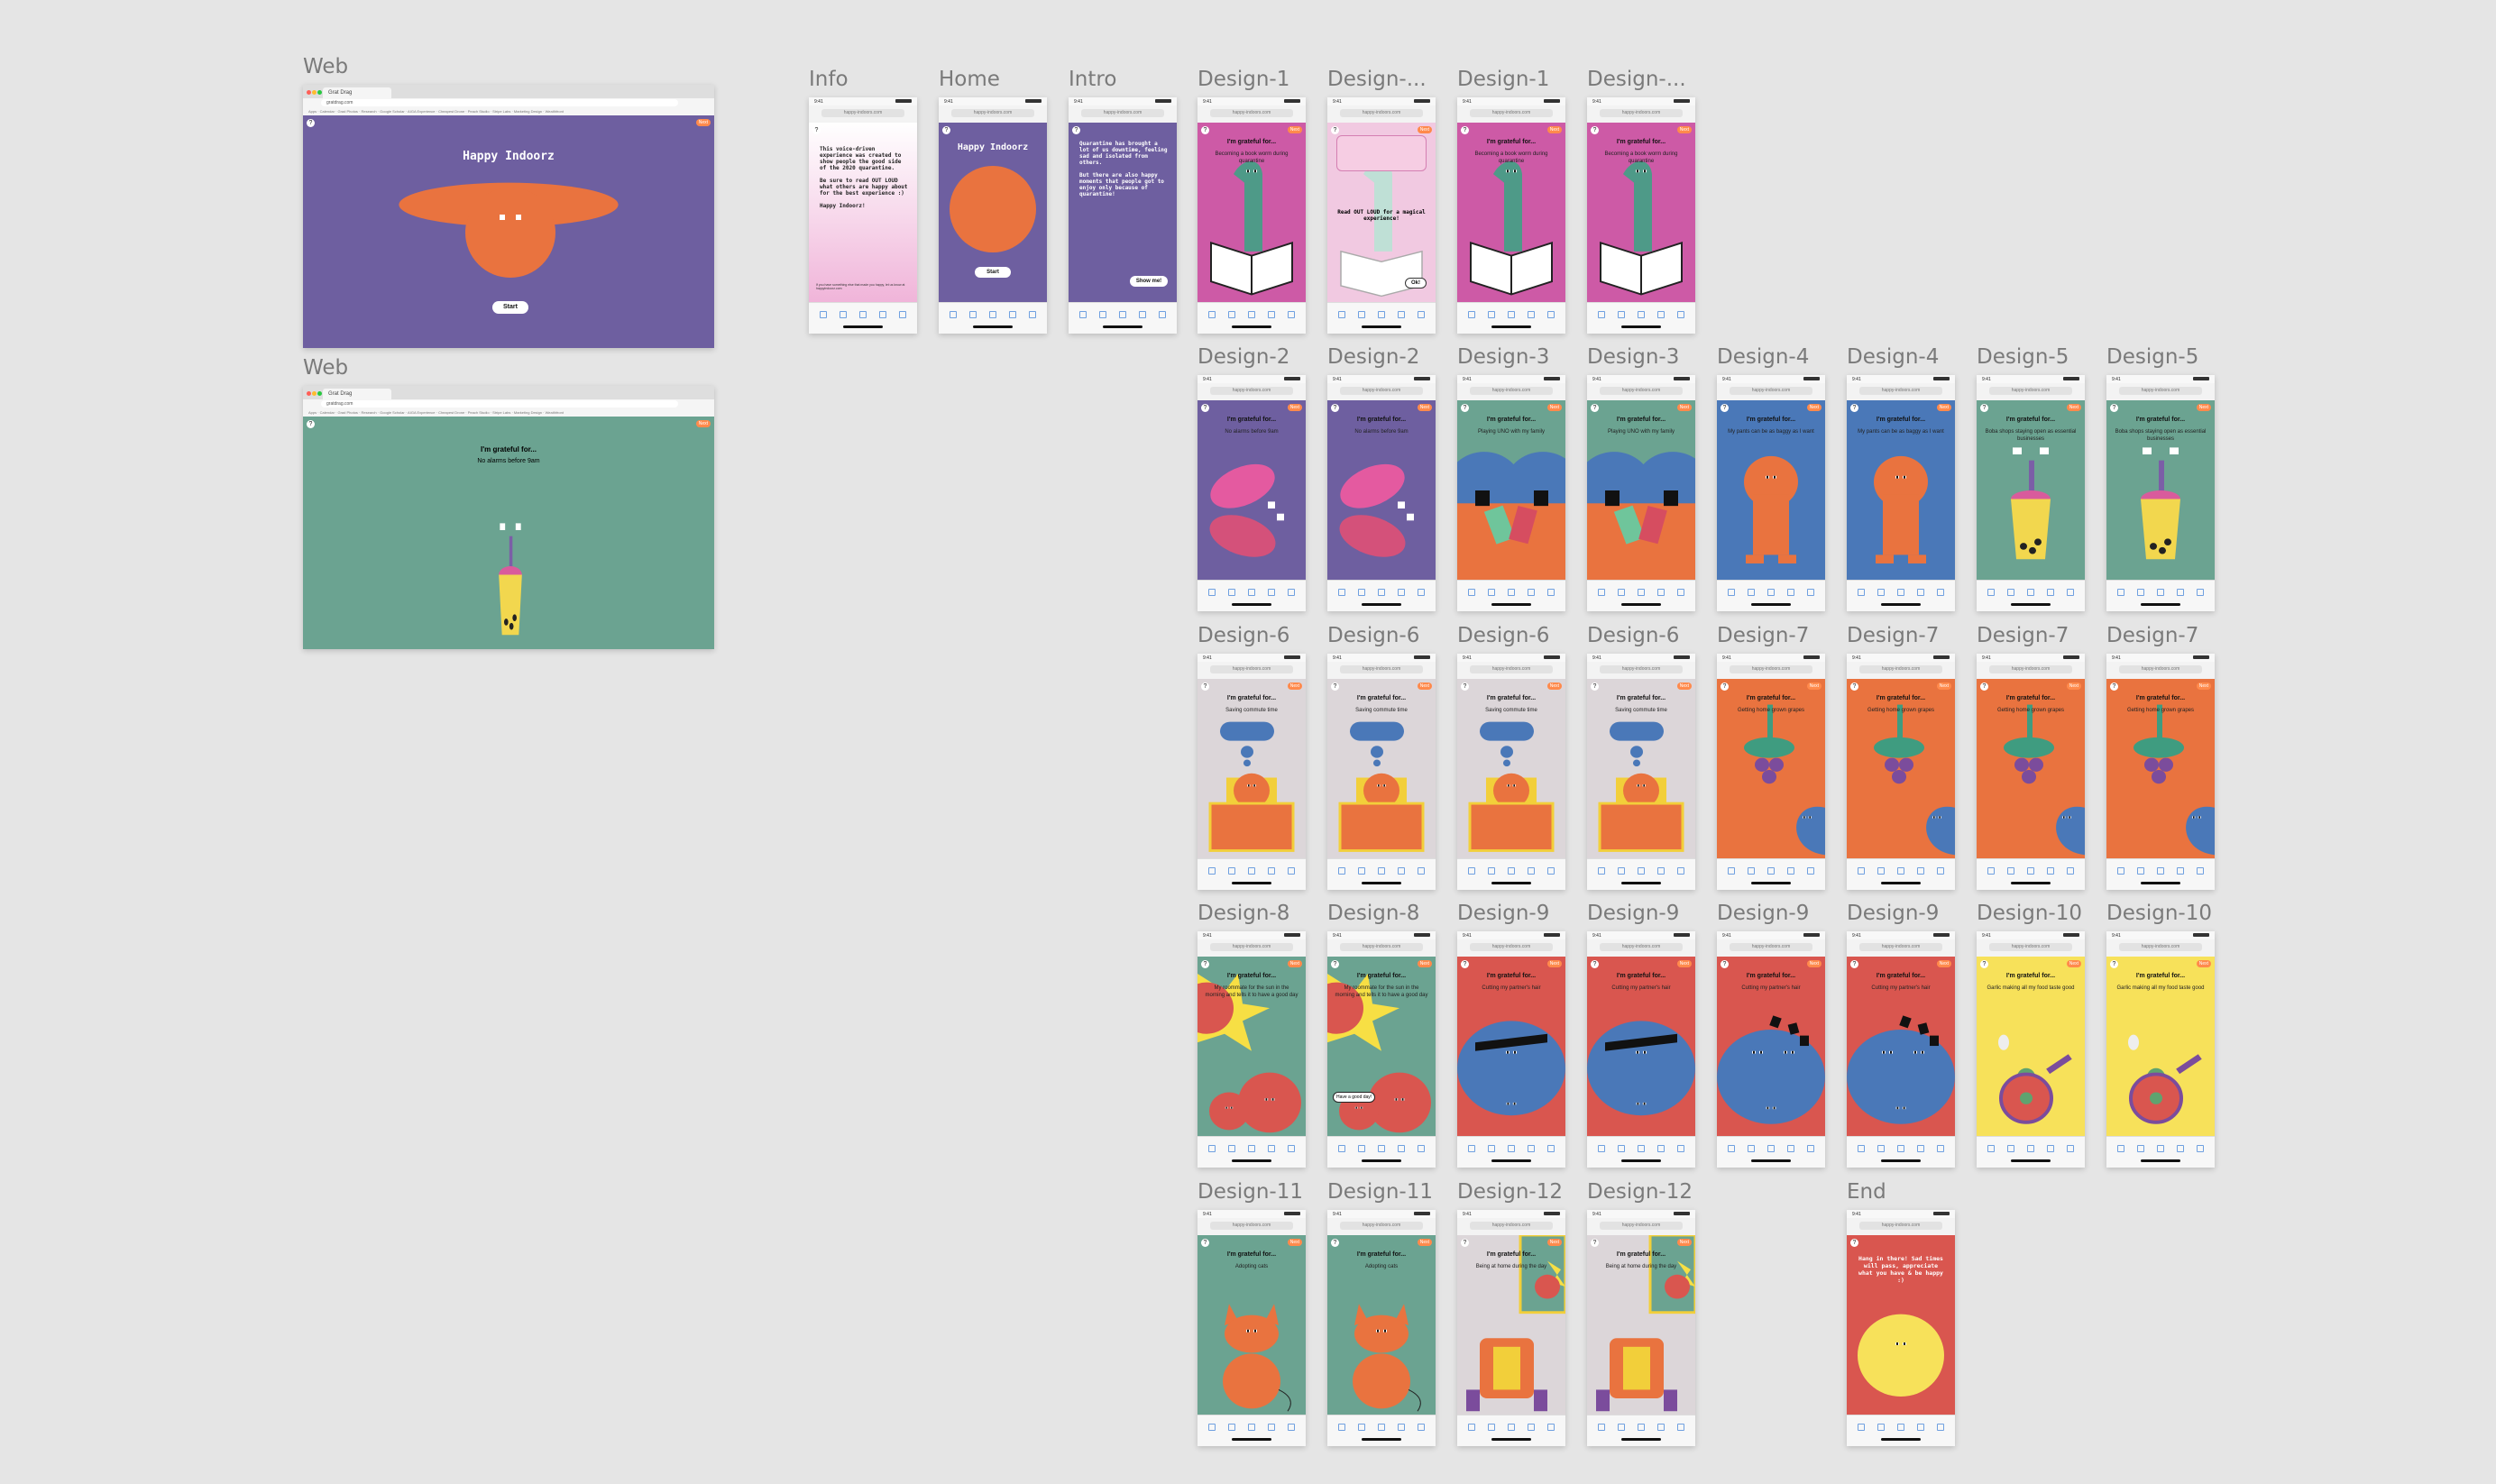 Image resolution: width=2496 pixels, height=1484 pixels. I want to click on zoom-dot, so click(320, 393).